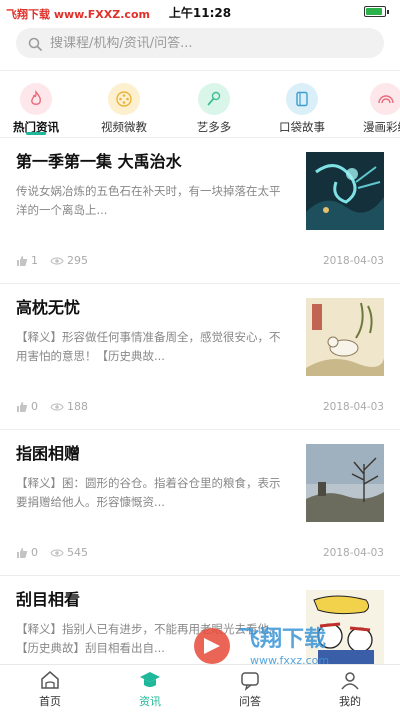 The width and height of the screenshot is (400, 712). I want to click on bottom-tab-bar: 首页 资讯 问答 我的, so click(200, 688).